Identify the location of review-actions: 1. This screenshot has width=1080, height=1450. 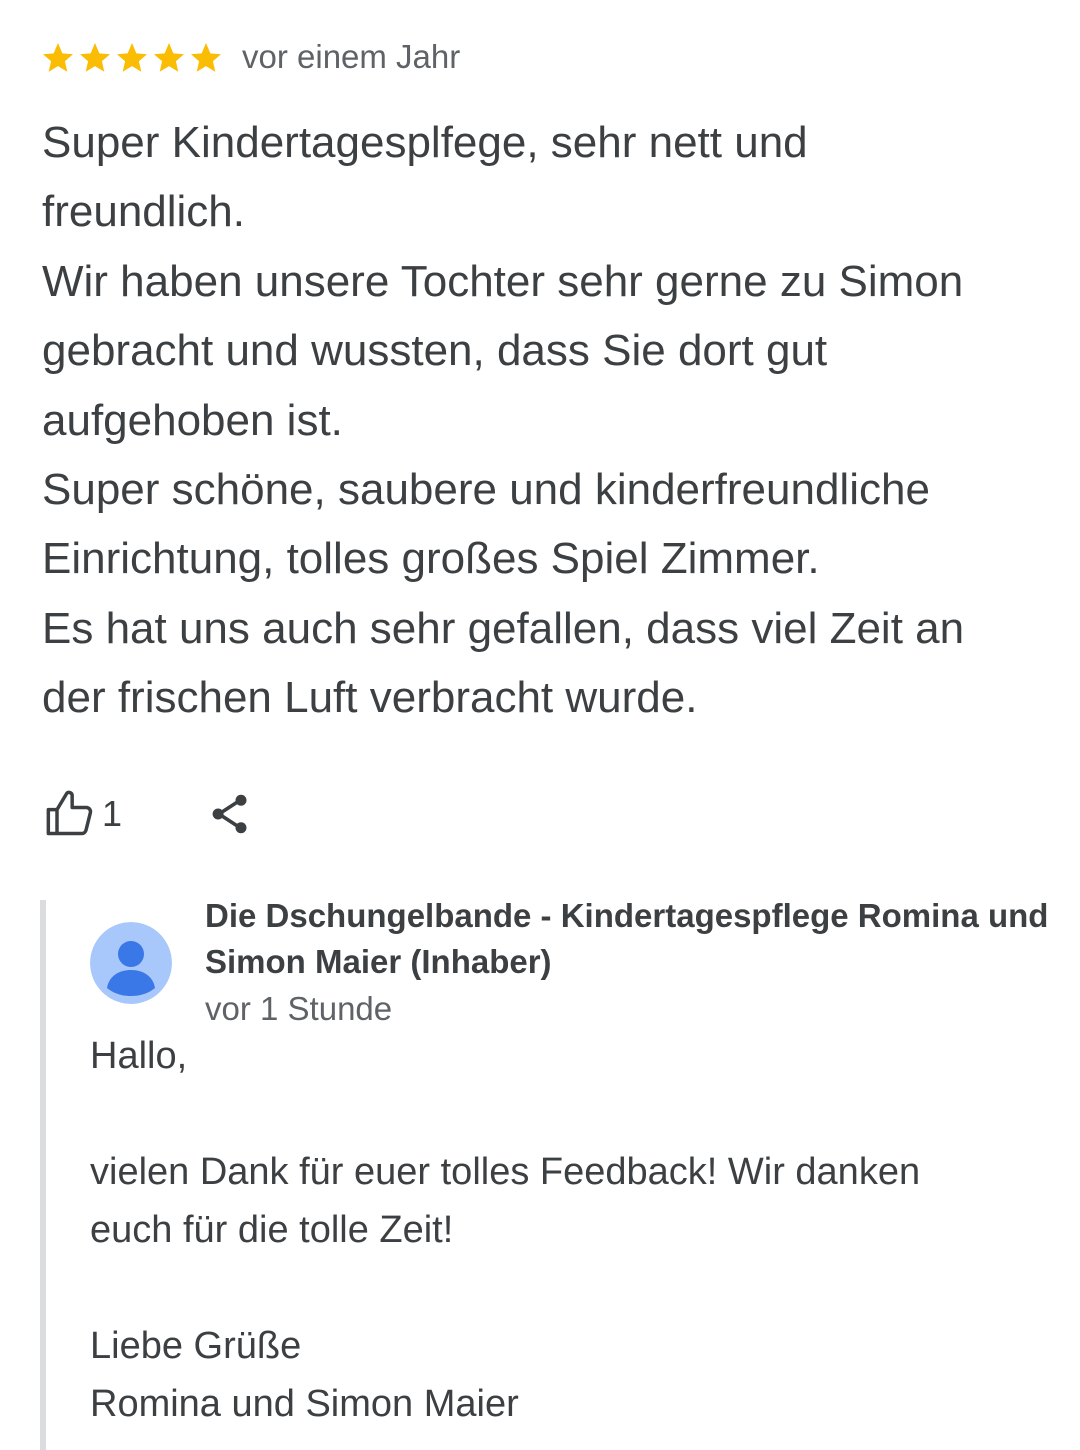
(148, 814).